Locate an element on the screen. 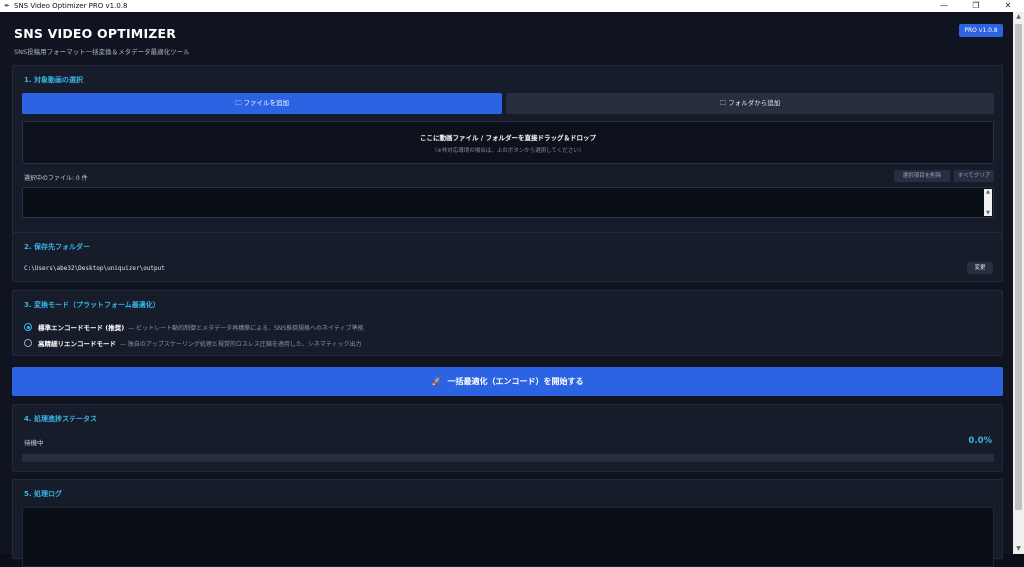 The width and height of the screenshot is (1024, 567). start-optimize-button: 🚀 一括最適化（エンコード）を開始する is located at coordinates (507, 381).